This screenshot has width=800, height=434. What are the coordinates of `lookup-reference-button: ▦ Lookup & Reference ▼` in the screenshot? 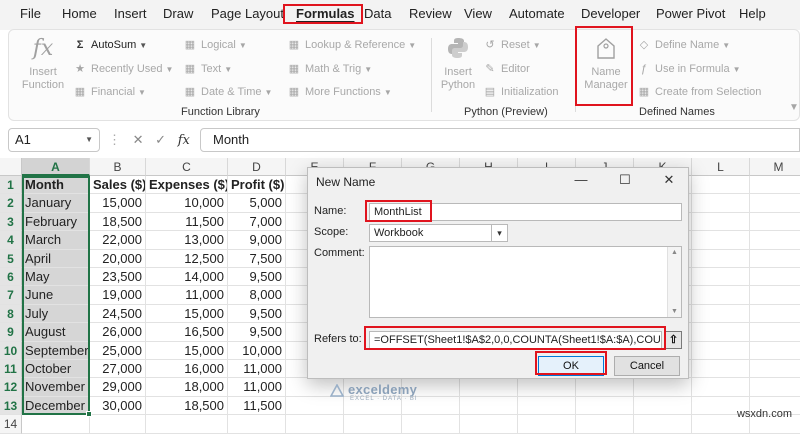 It's located at (351, 45).